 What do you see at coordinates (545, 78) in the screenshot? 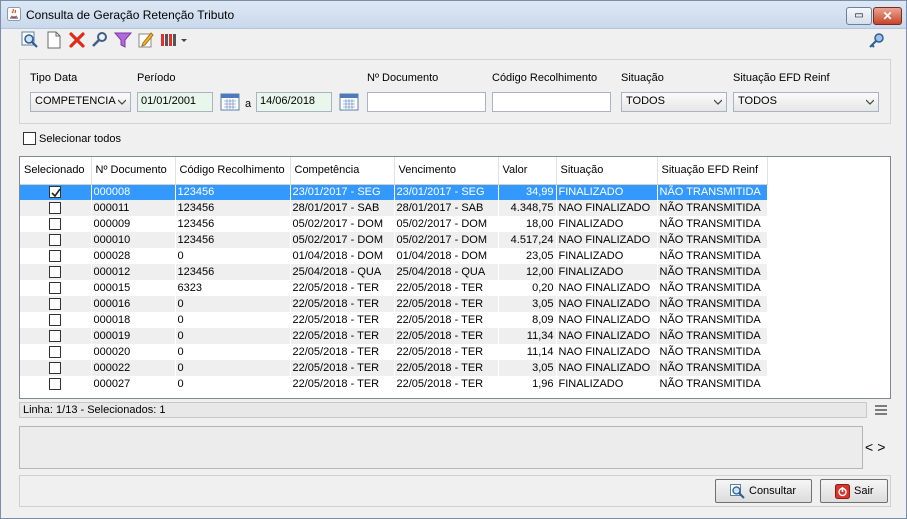
I see `codigo-recolhimento-label: Código Recolhimento` at bounding box center [545, 78].